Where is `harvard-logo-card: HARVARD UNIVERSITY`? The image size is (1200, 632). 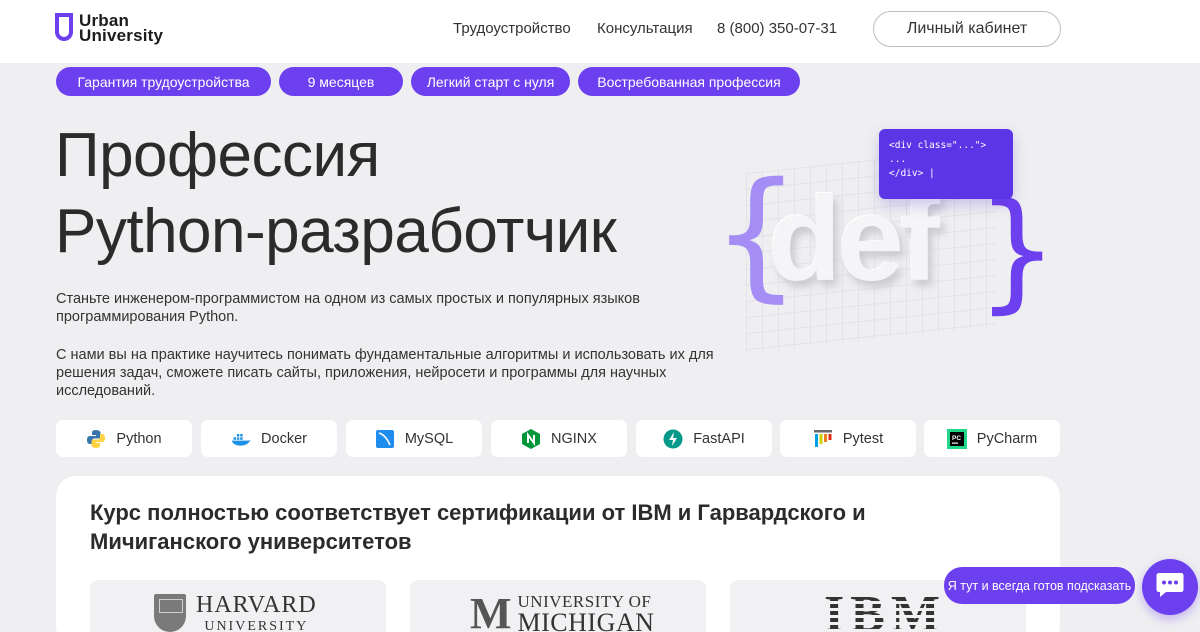
harvard-logo-card: HARVARD UNIVERSITY is located at coordinates (238, 606).